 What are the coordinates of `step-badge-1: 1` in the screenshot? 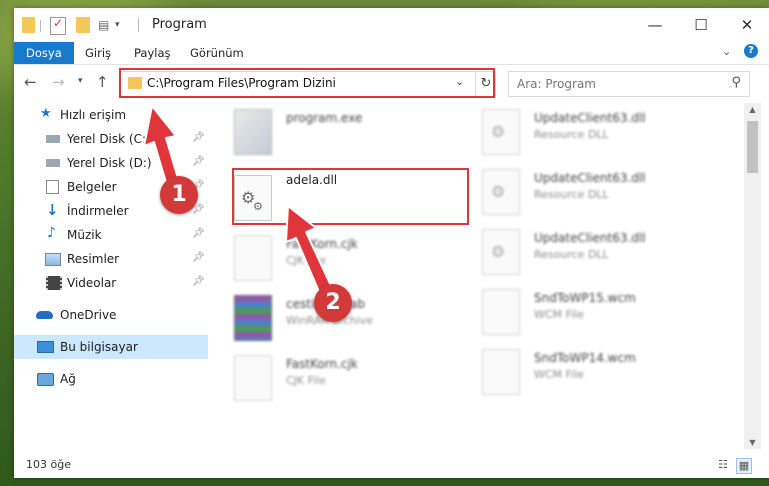 It's located at (179, 195).